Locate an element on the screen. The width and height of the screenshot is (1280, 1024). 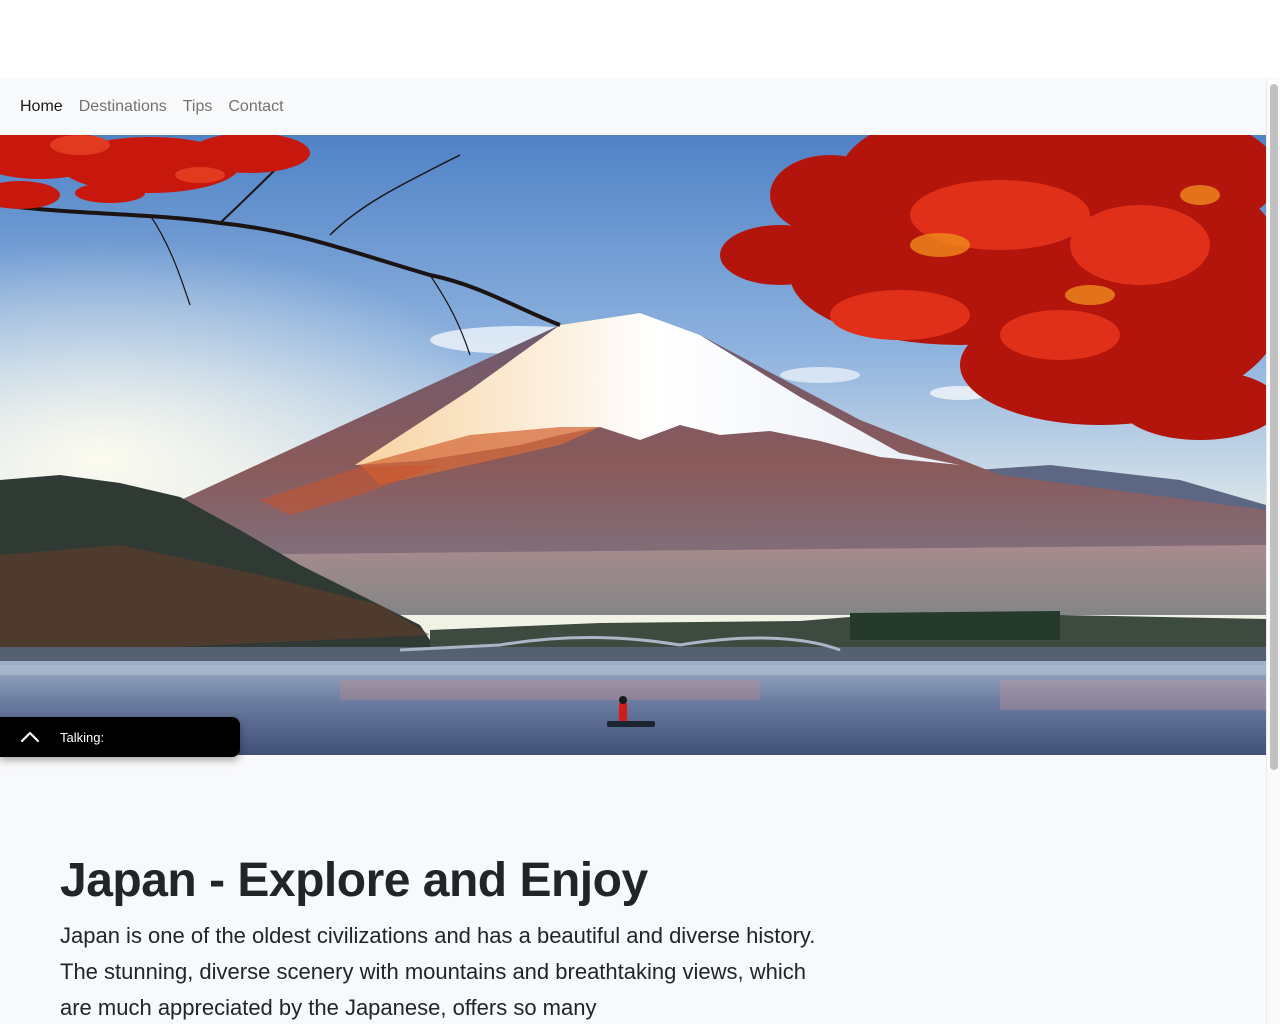
nav-home-link: Home is located at coordinates (41, 107).